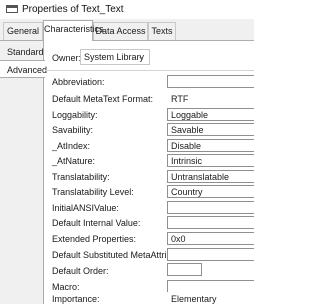 This screenshot has height=305, width=320. I want to click on property-field-initial-ansi-value, so click(210, 207).